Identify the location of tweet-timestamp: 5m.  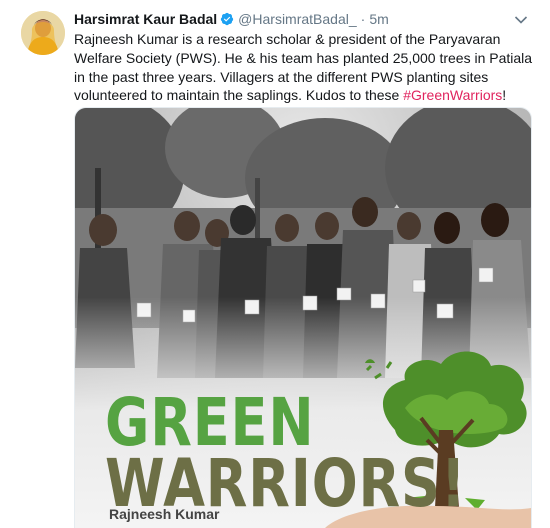
(378, 19).